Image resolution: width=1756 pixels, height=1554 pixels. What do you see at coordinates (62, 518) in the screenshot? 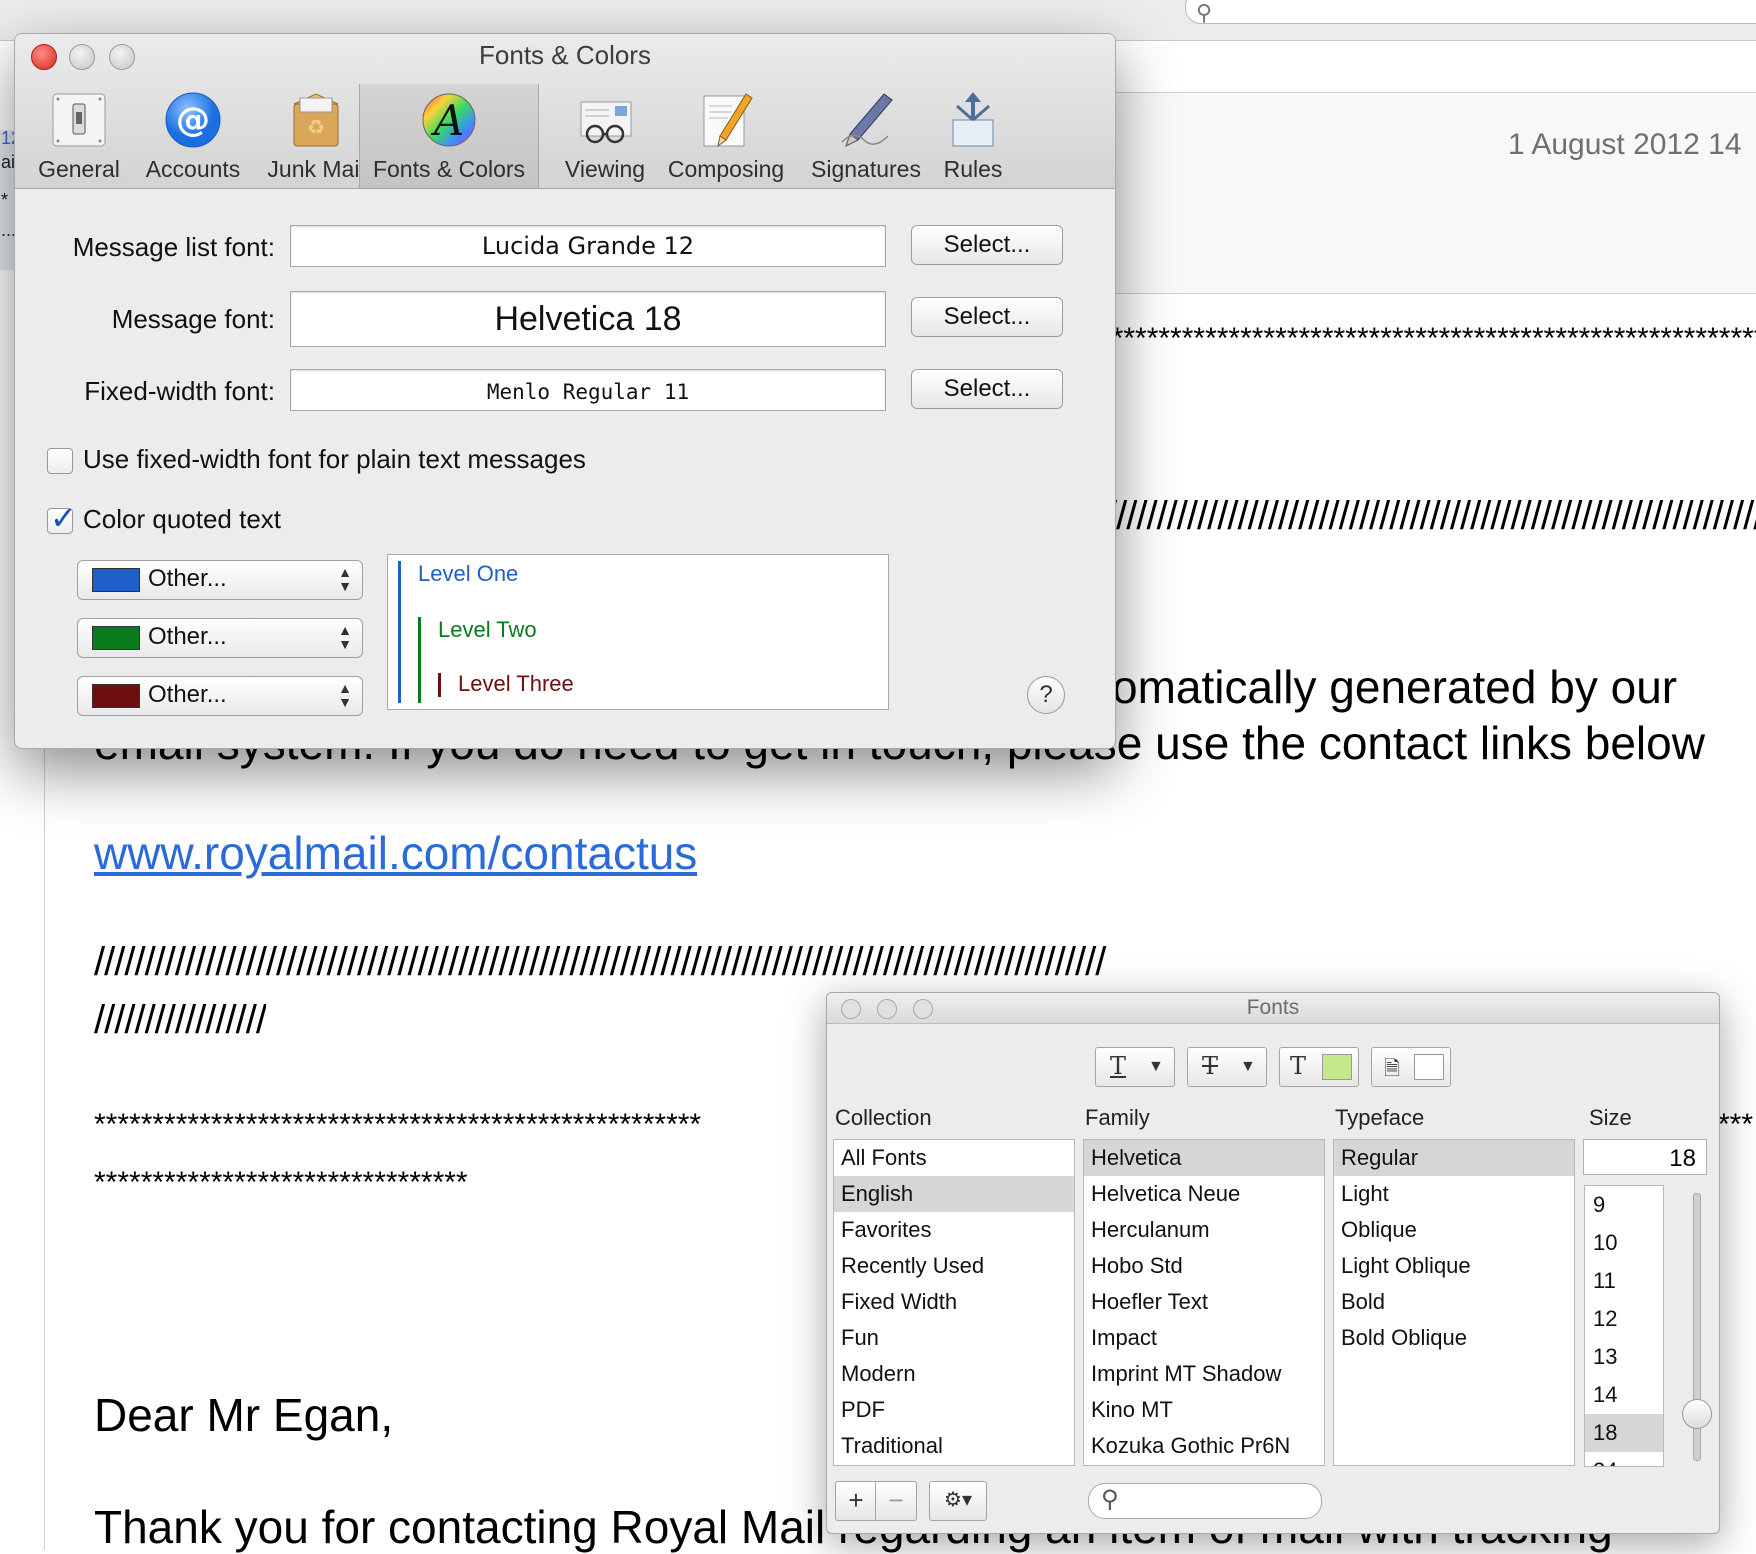
I see `color-quoted-text-checkbox: ✓` at bounding box center [62, 518].